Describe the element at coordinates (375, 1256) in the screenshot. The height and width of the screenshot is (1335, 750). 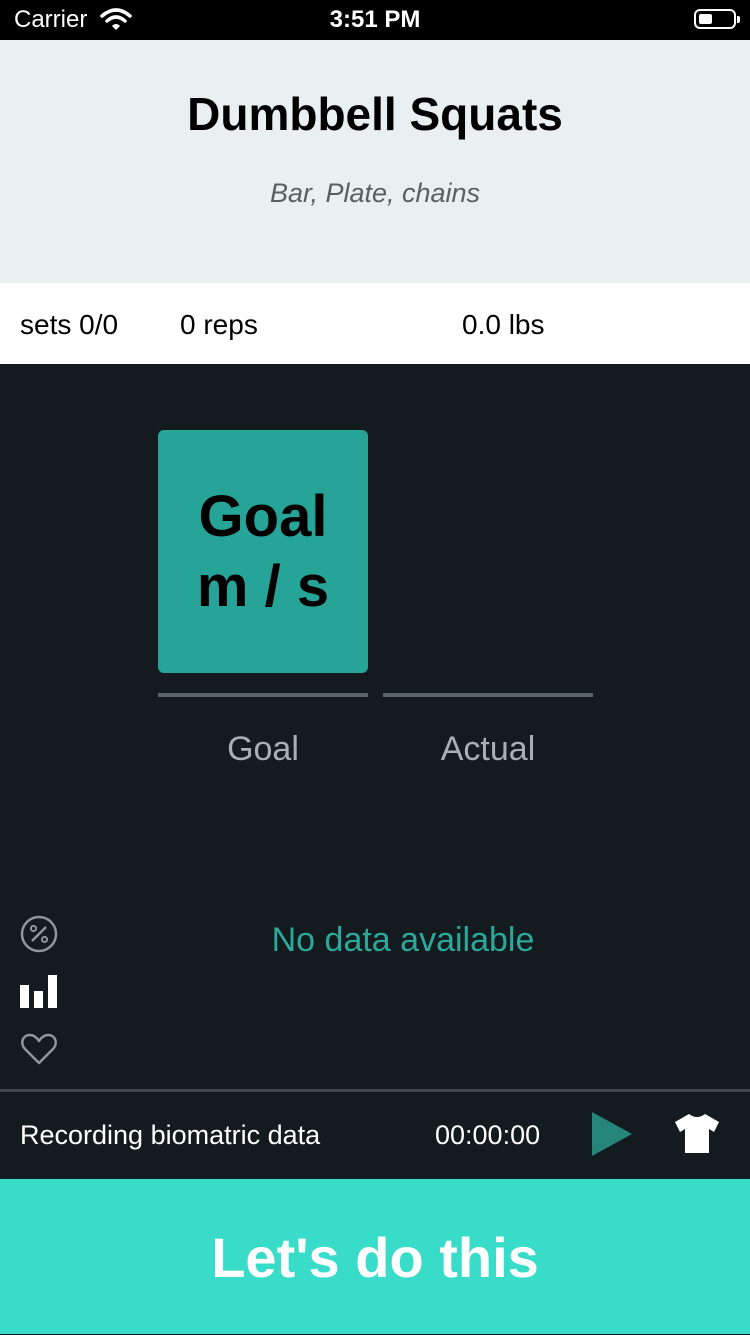
I see `start-workout-button: Let's do this` at that location.